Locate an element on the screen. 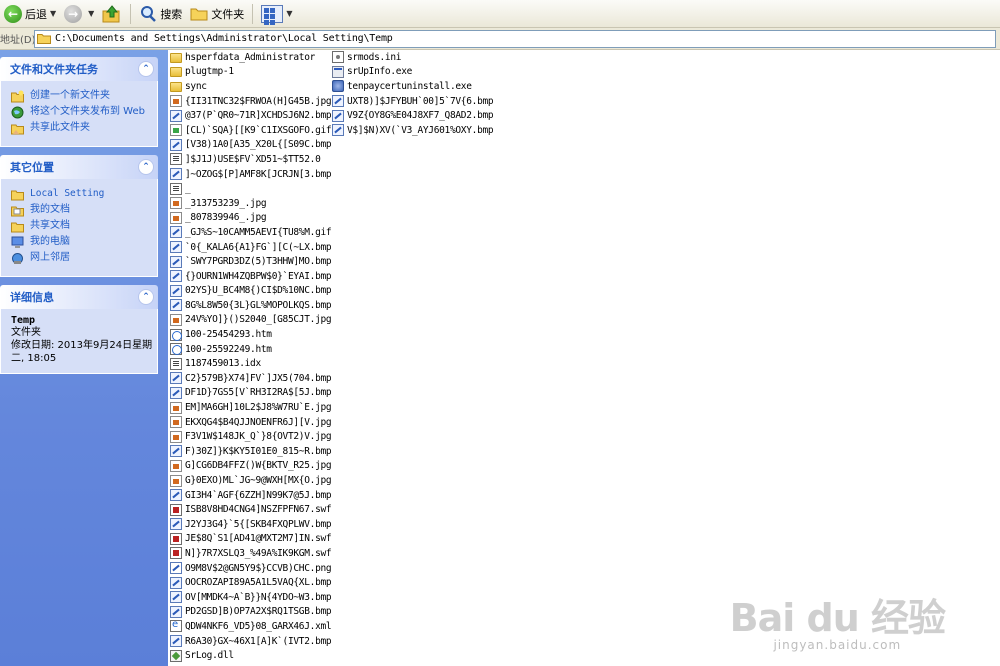  file-item: F3V1W$148JK_Q`}8{OVT2)V.jpg is located at coordinates (251, 436).